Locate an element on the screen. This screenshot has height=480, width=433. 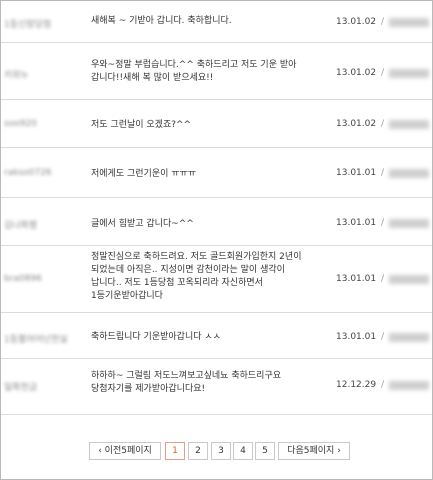
comment-nickname: 1등신랑당첨 is located at coordinates (27, 23).